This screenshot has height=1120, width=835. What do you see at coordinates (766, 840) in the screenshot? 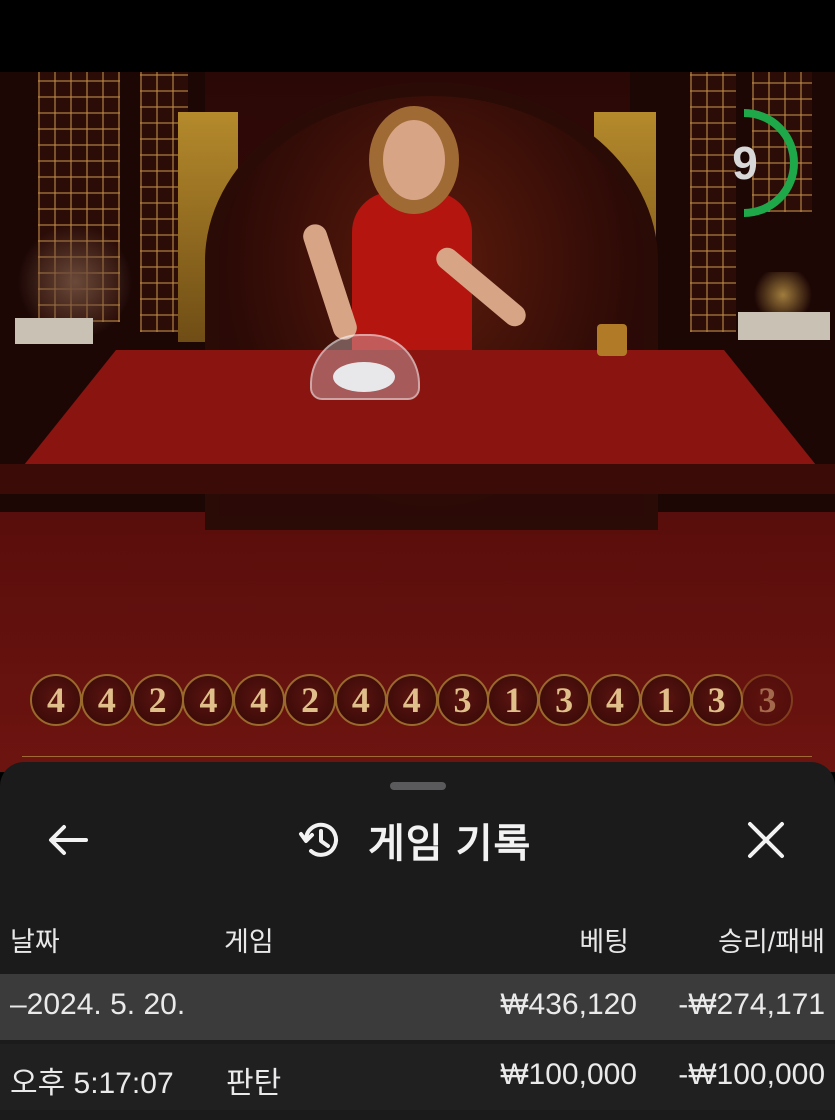
I see `close-icon` at bounding box center [766, 840].